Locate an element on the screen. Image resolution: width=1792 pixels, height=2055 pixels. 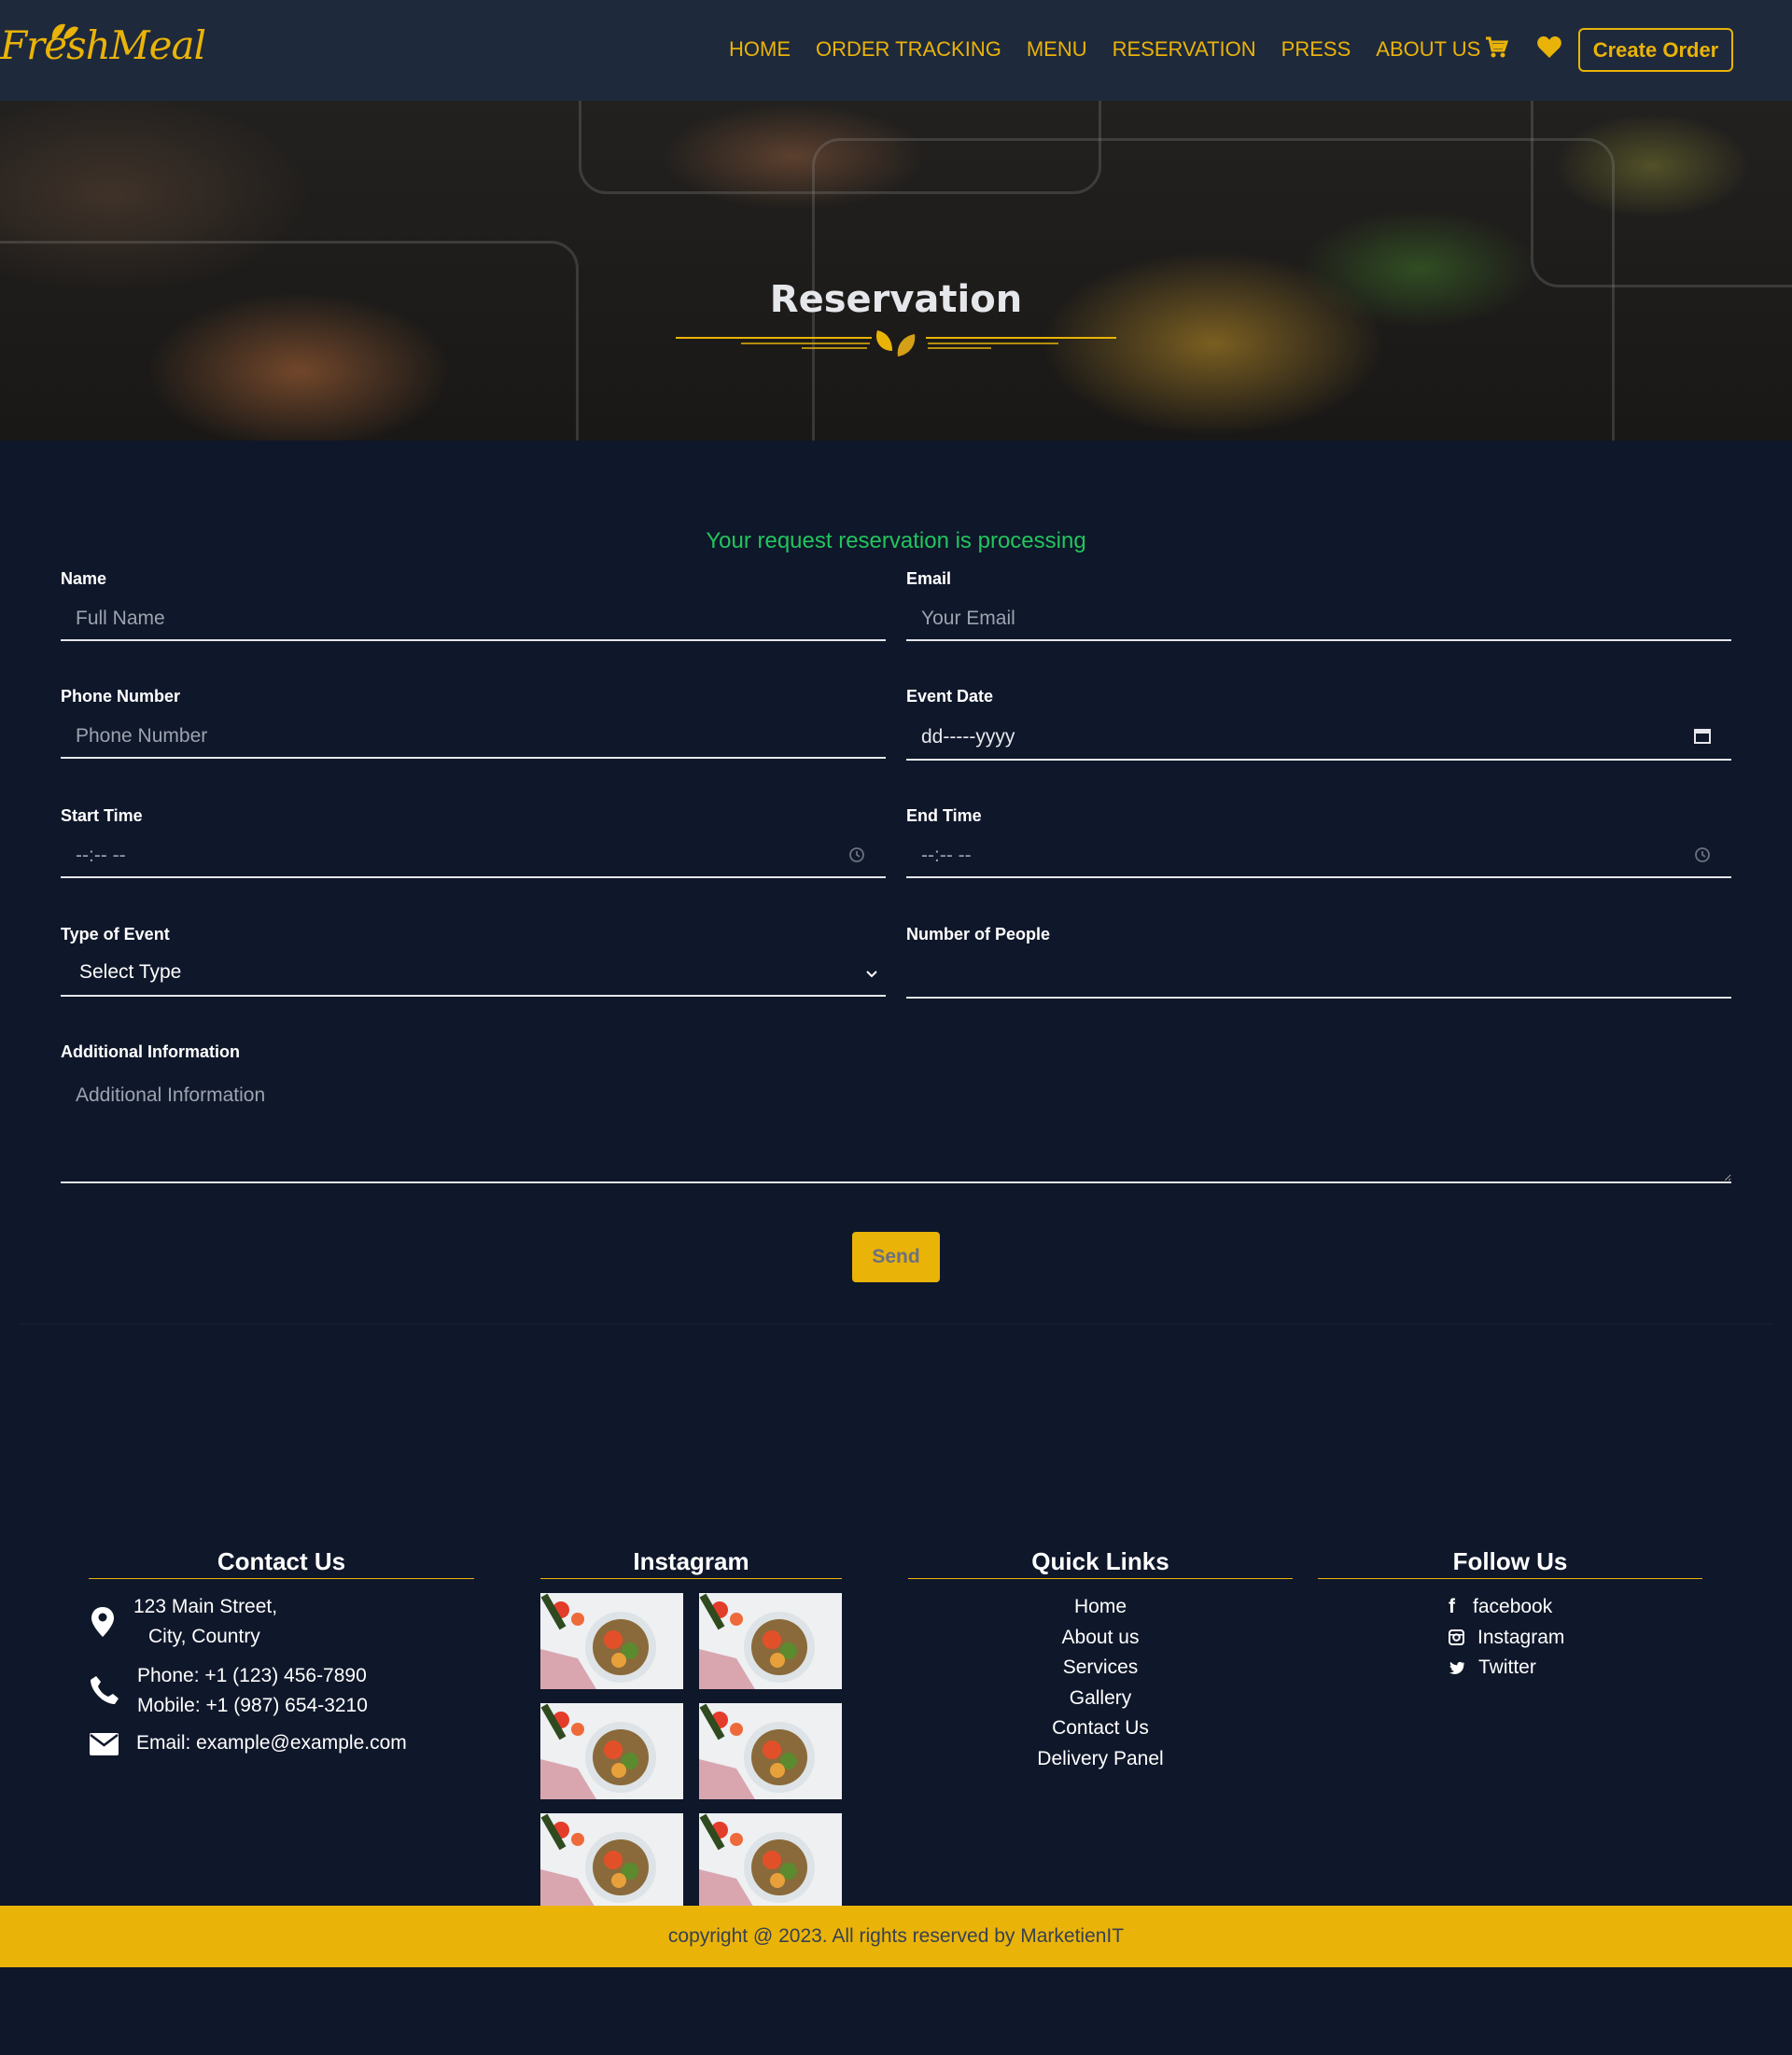
start-time-label: Start Time is located at coordinates (102, 815).